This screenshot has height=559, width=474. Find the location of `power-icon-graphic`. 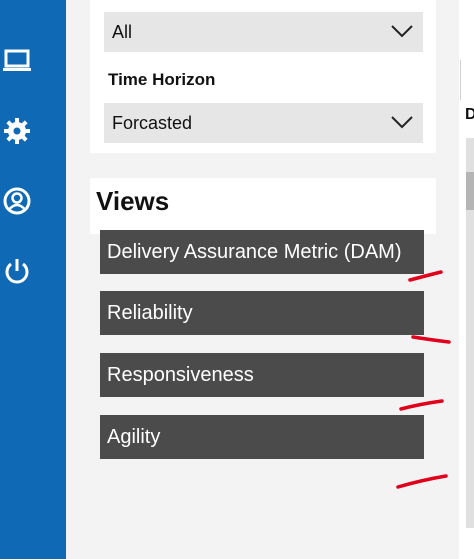

power-icon-graphic is located at coordinates (17, 271).